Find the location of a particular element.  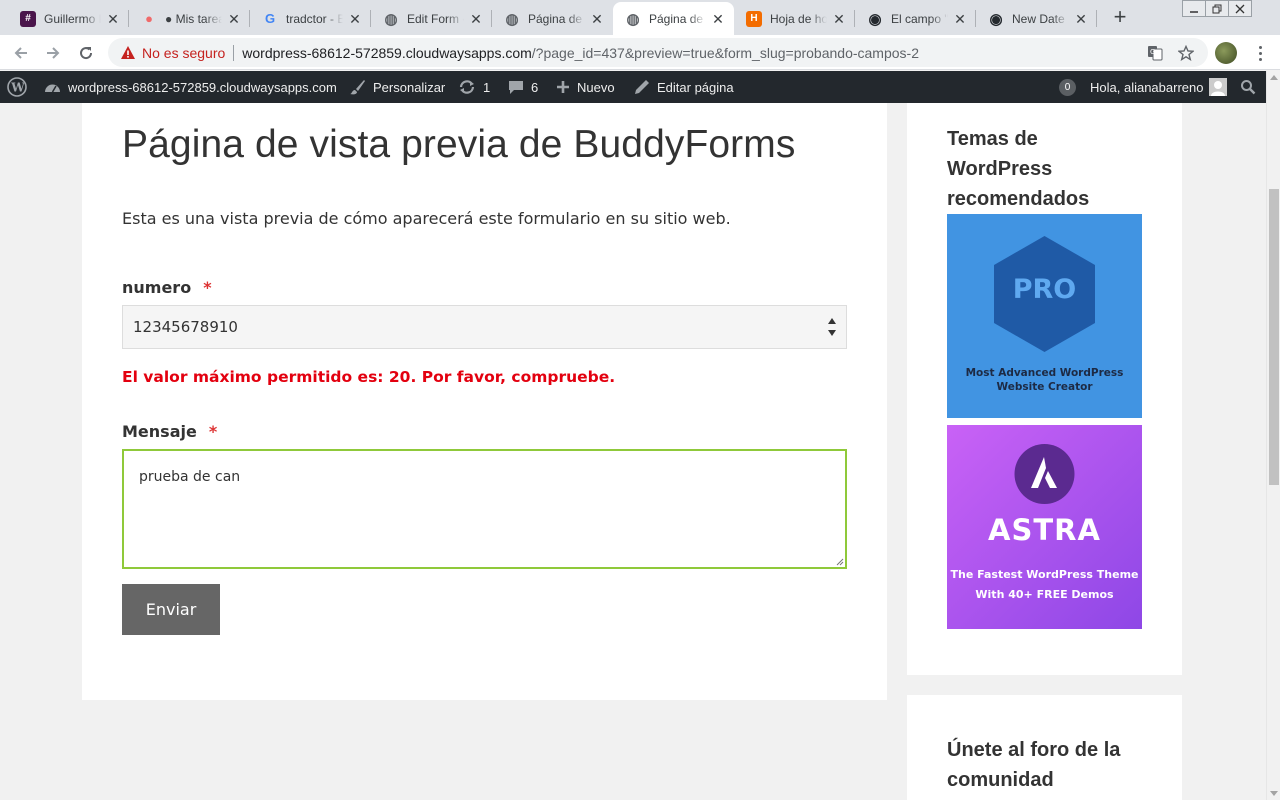

tab-title: ● Mis tareas is located at coordinates (193, 18).